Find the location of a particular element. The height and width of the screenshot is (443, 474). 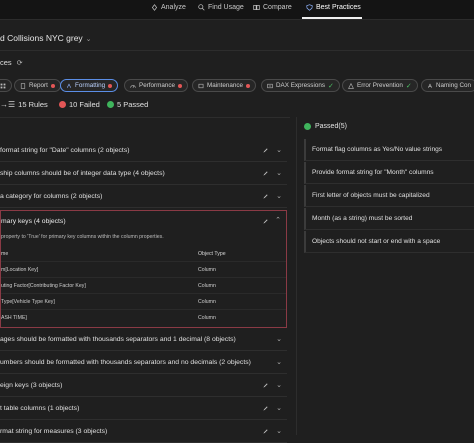

section-title-text: ces is located at coordinates (6, 62).